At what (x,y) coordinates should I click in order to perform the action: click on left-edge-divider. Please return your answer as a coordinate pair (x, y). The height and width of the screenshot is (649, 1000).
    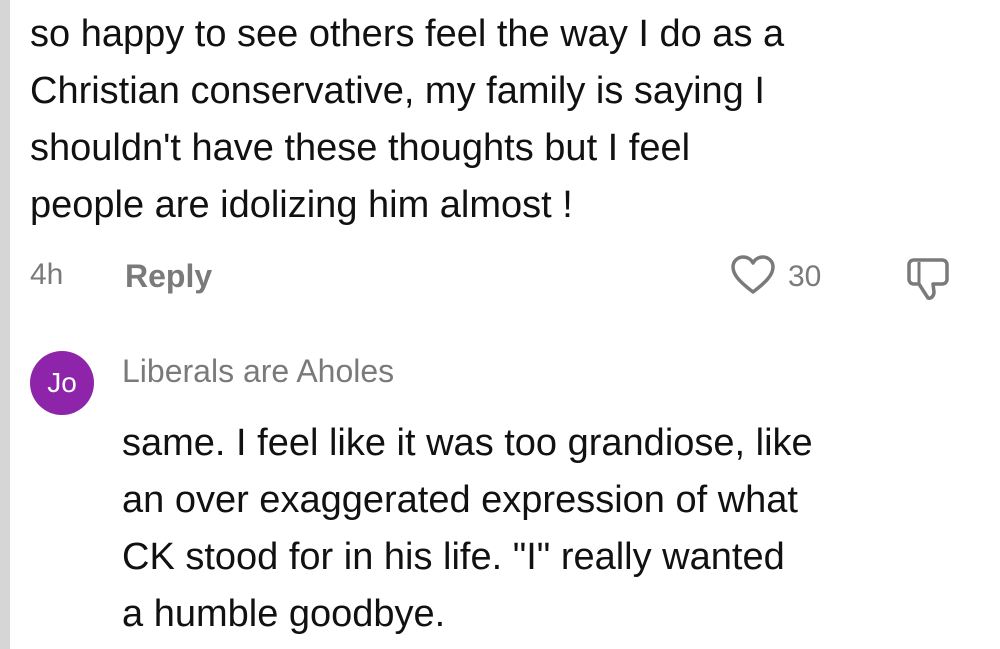
    Looking at the image, I should click on (5, 324).